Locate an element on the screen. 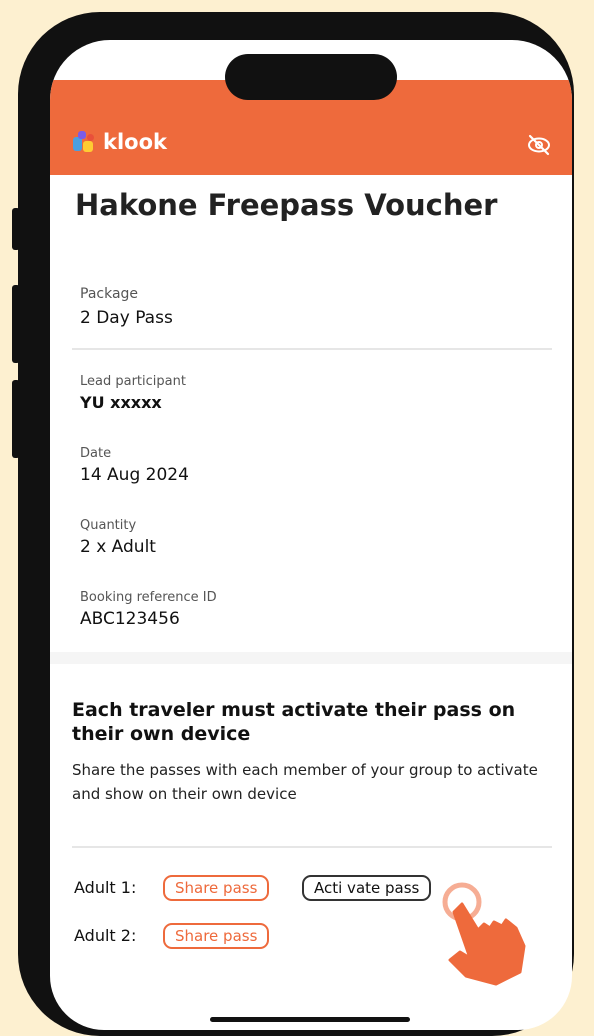 The height and width of the screenshot is (1036, 594). date-label: Date is located at coordinates (96, 453).